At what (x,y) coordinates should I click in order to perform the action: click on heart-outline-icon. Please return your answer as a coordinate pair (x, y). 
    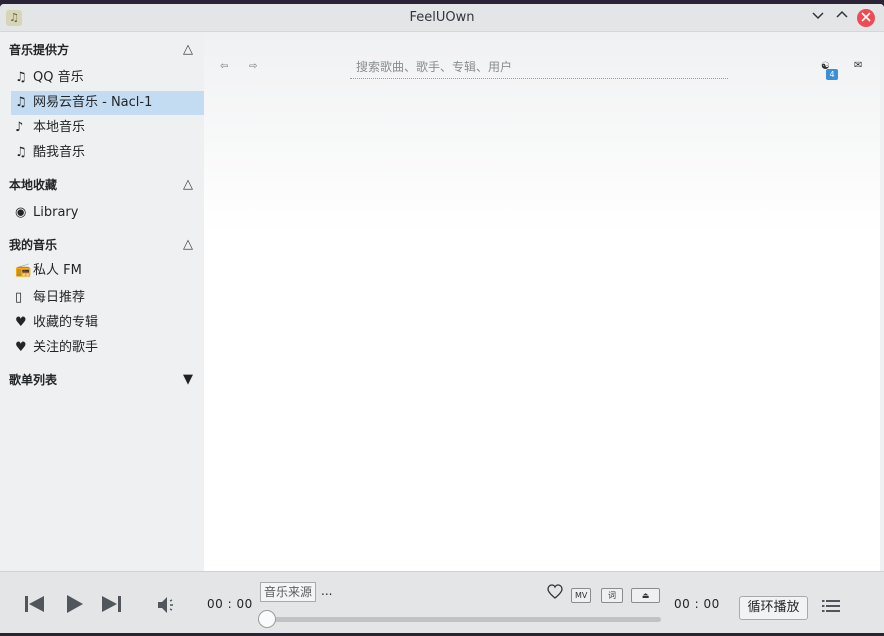
    Looking at the image, I should click on (555, 591).